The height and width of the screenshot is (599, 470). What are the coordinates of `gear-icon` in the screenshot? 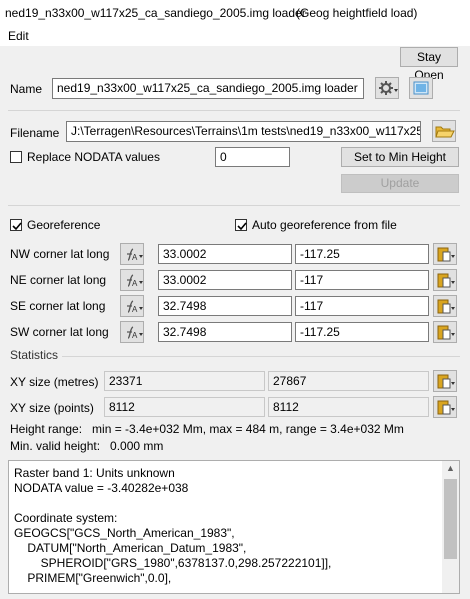 It's located at (388, 88).